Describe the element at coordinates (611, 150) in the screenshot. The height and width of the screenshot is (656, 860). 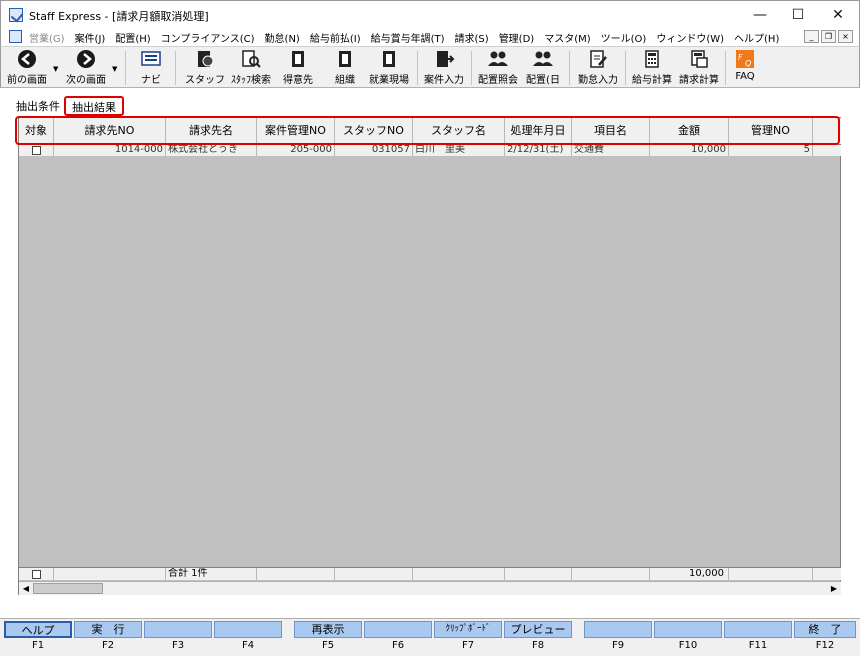
I see `item-name-cell: 交通費` at that location.